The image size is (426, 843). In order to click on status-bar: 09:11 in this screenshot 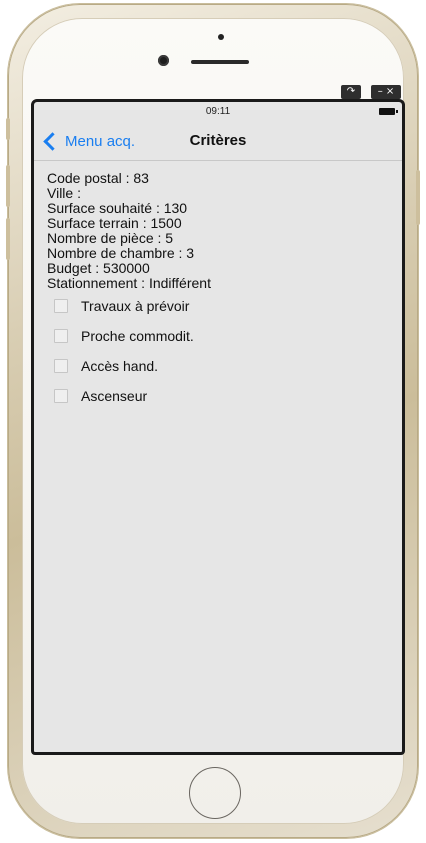, I will do `click(218, 112)`.